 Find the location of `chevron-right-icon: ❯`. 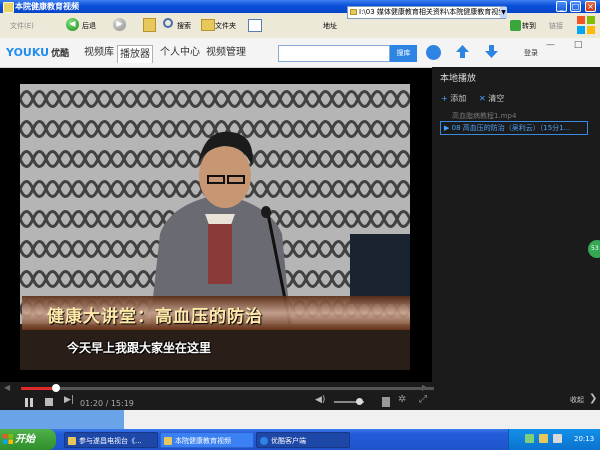

chevron-right-icon: ❯ is located at coordinates (593, 398).